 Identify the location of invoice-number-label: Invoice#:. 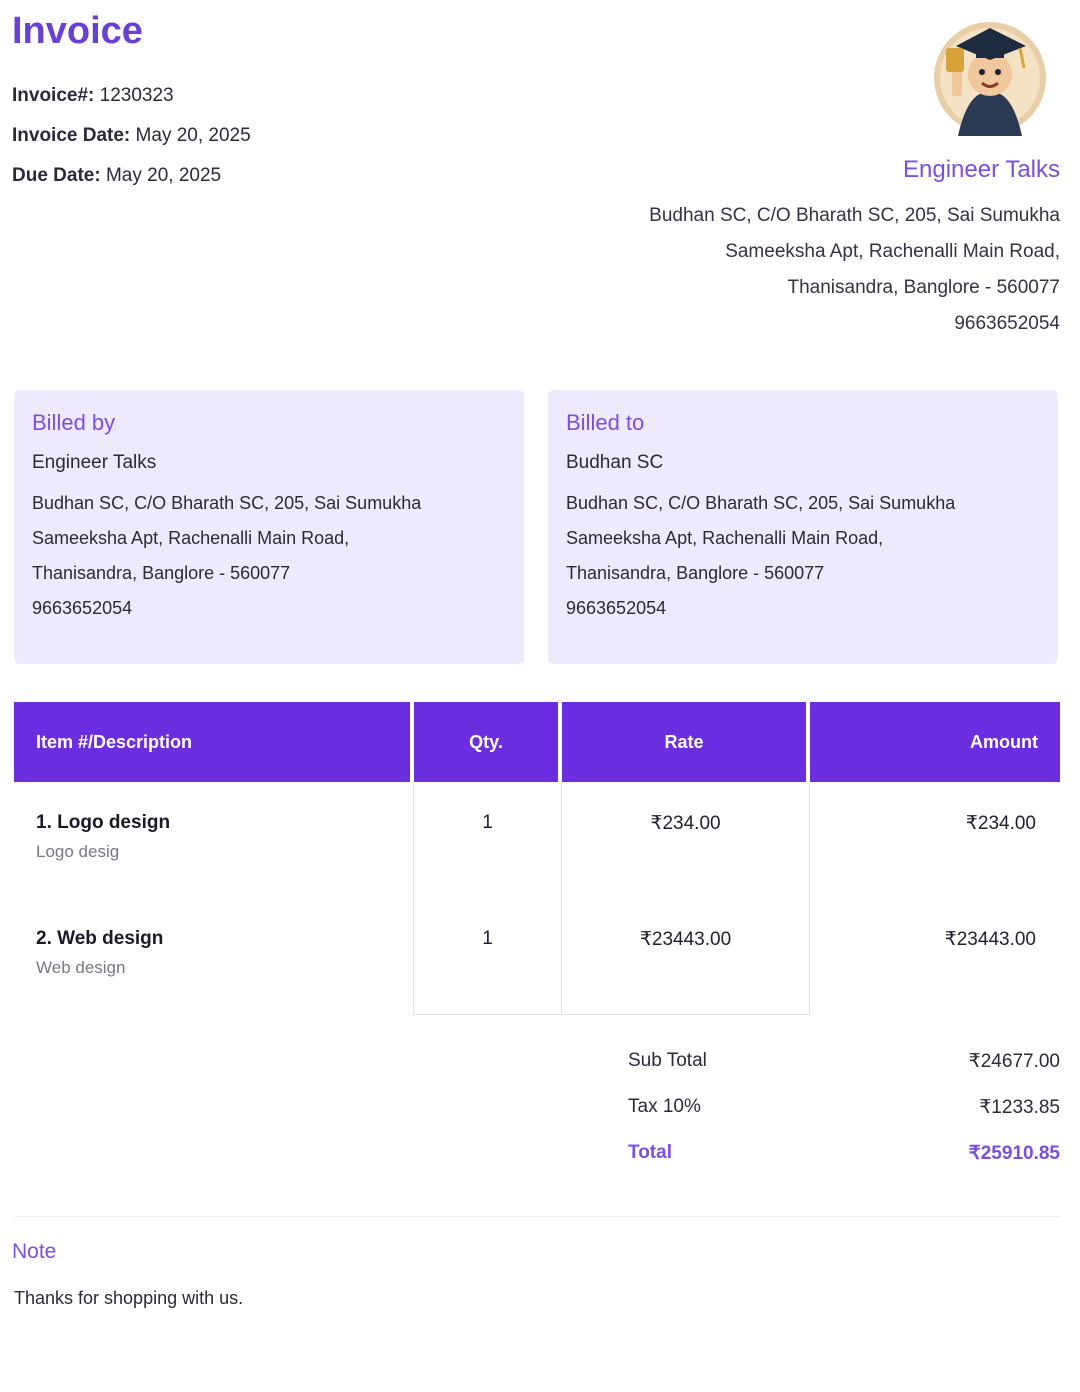
(53, 95).